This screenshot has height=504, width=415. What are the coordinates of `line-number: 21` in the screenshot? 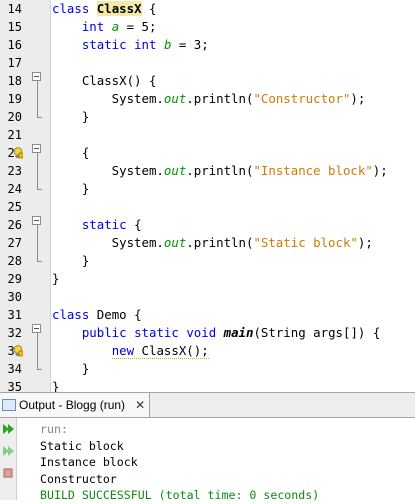 It's located at (14, 135).